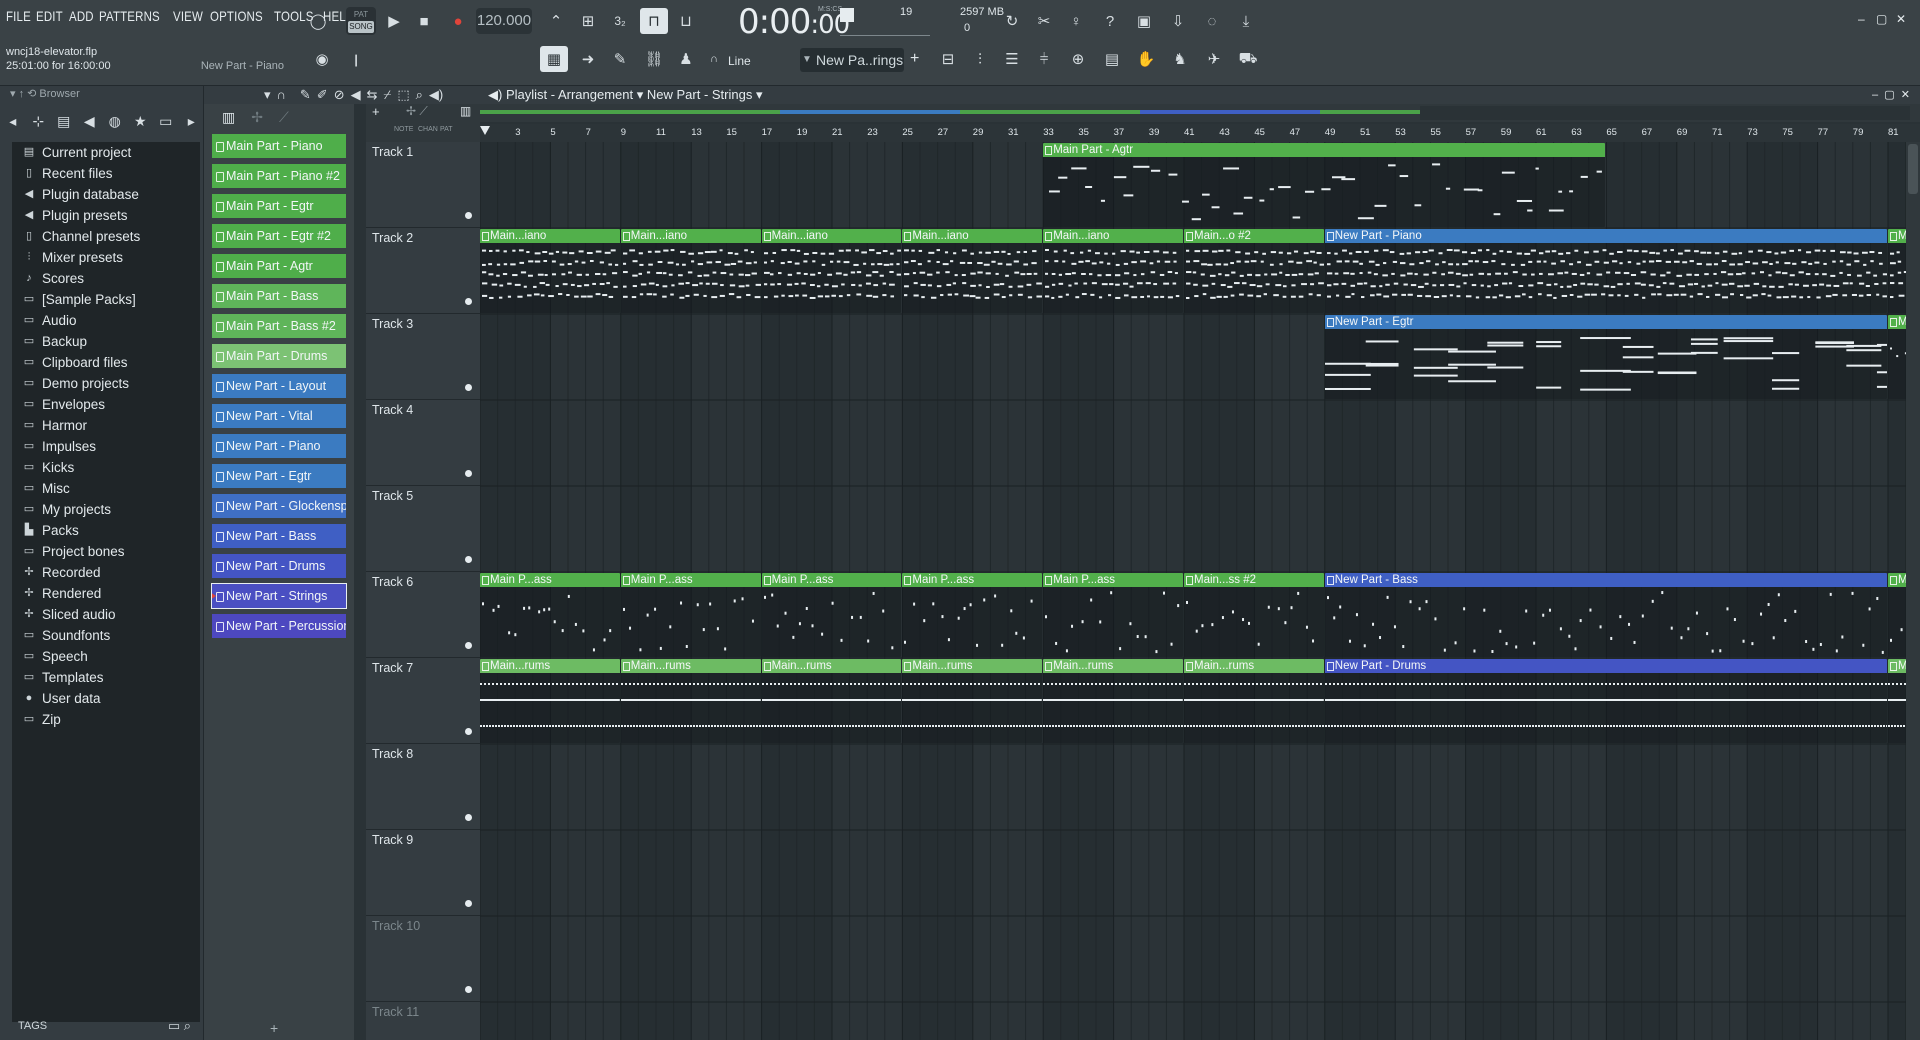 The image size is (1920, 1040). What do you see at coordinates (106, 656) in the screenshot?
I see `browser-item: ▭ Speech` at bounding box center [106, 656].